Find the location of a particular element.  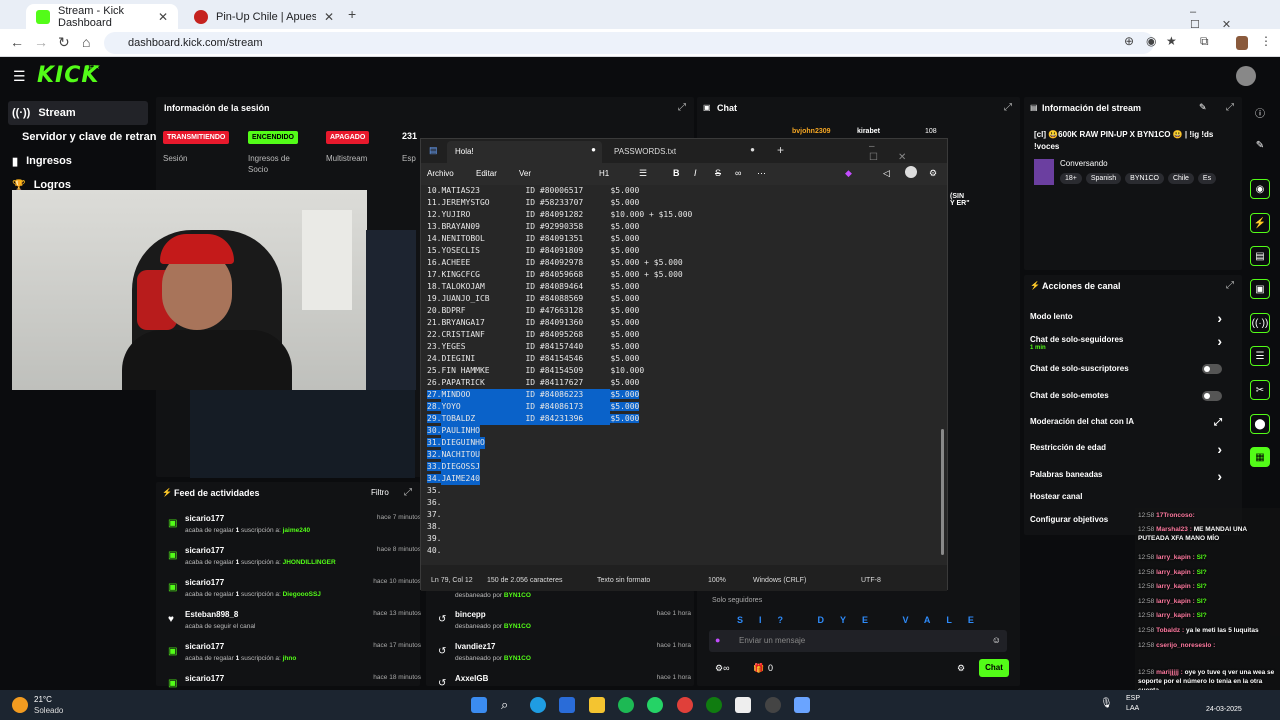

queue-icon: ☰ is located at coordinates (1260, 356).